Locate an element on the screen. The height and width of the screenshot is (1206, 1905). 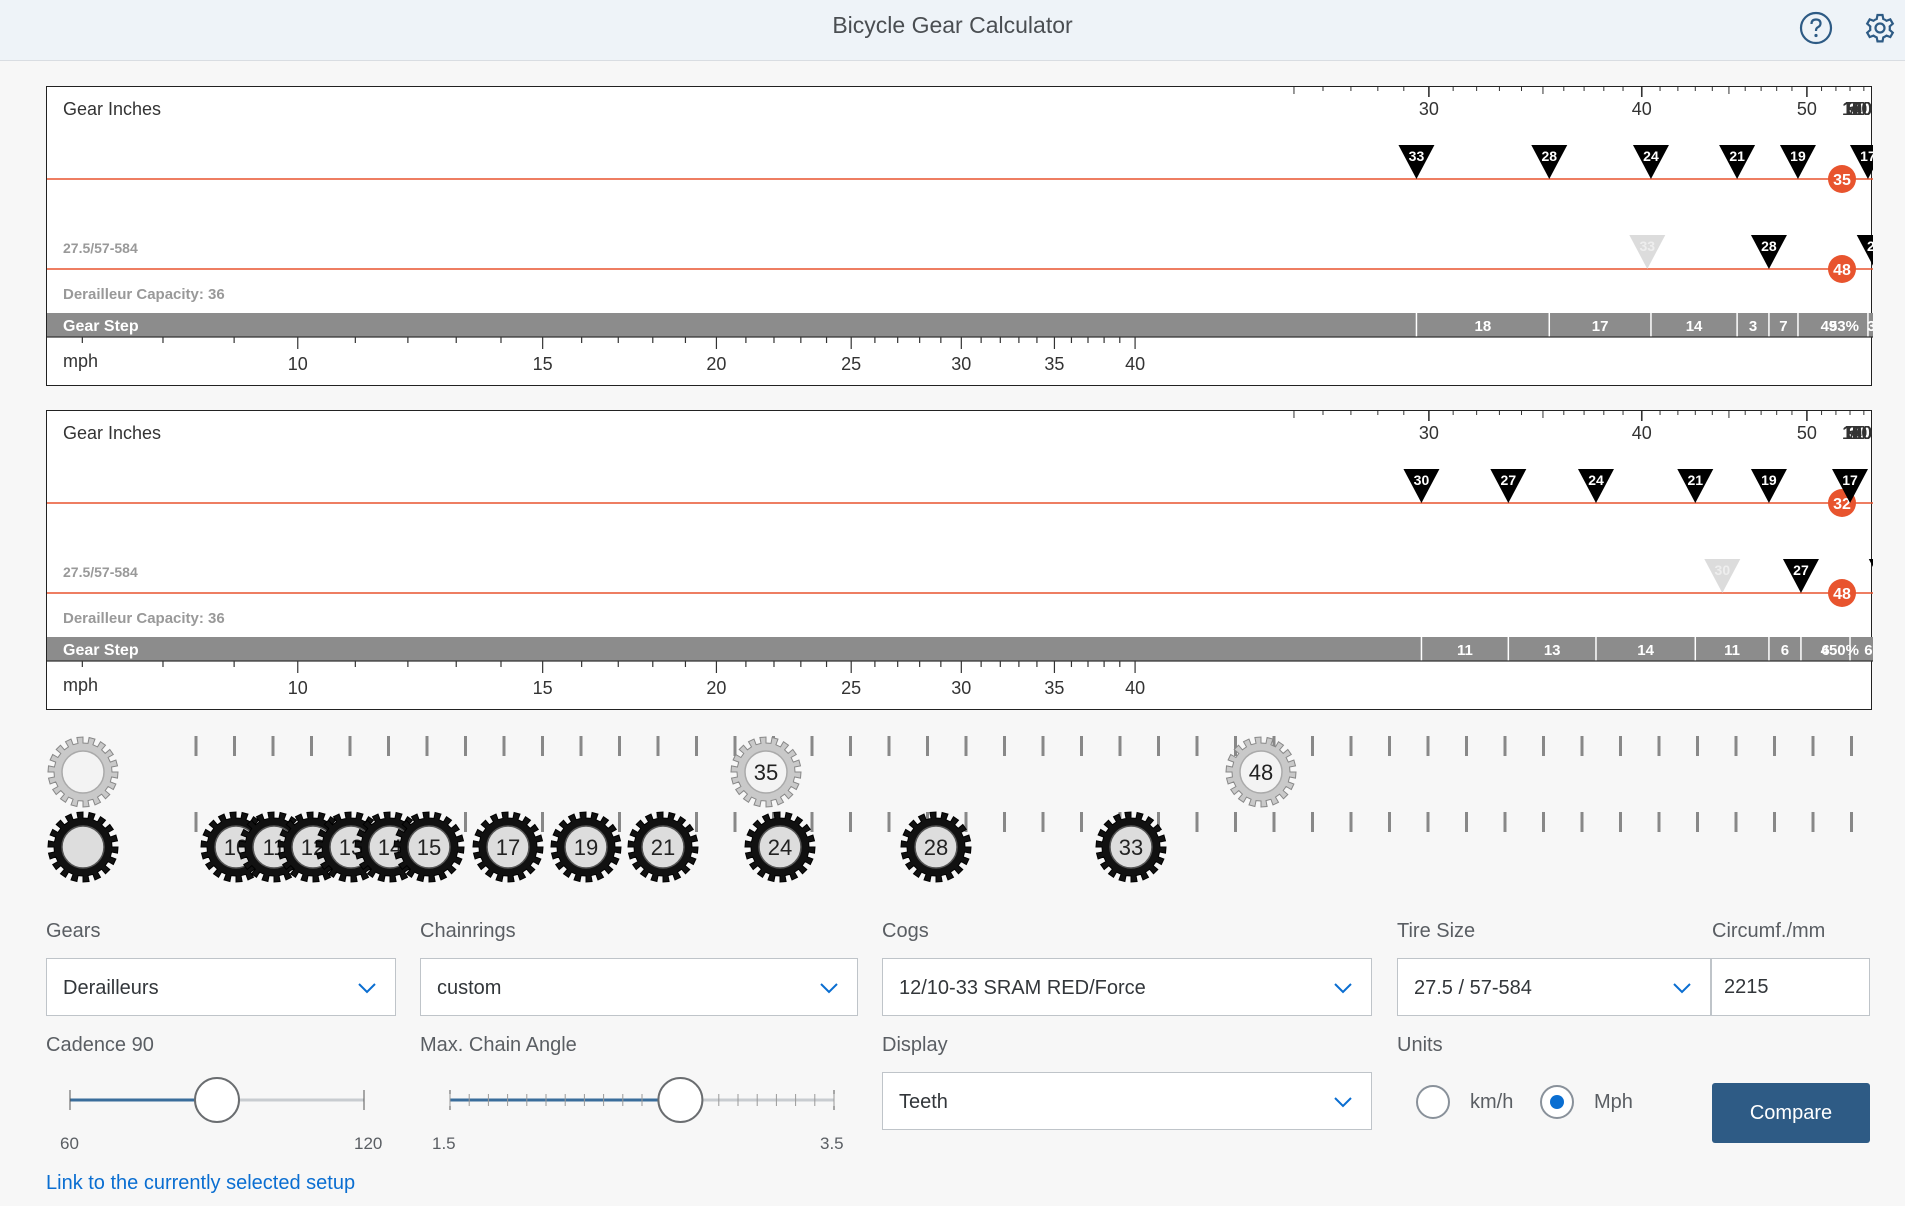
cadence-slider is located at coordinates (221, 1100).